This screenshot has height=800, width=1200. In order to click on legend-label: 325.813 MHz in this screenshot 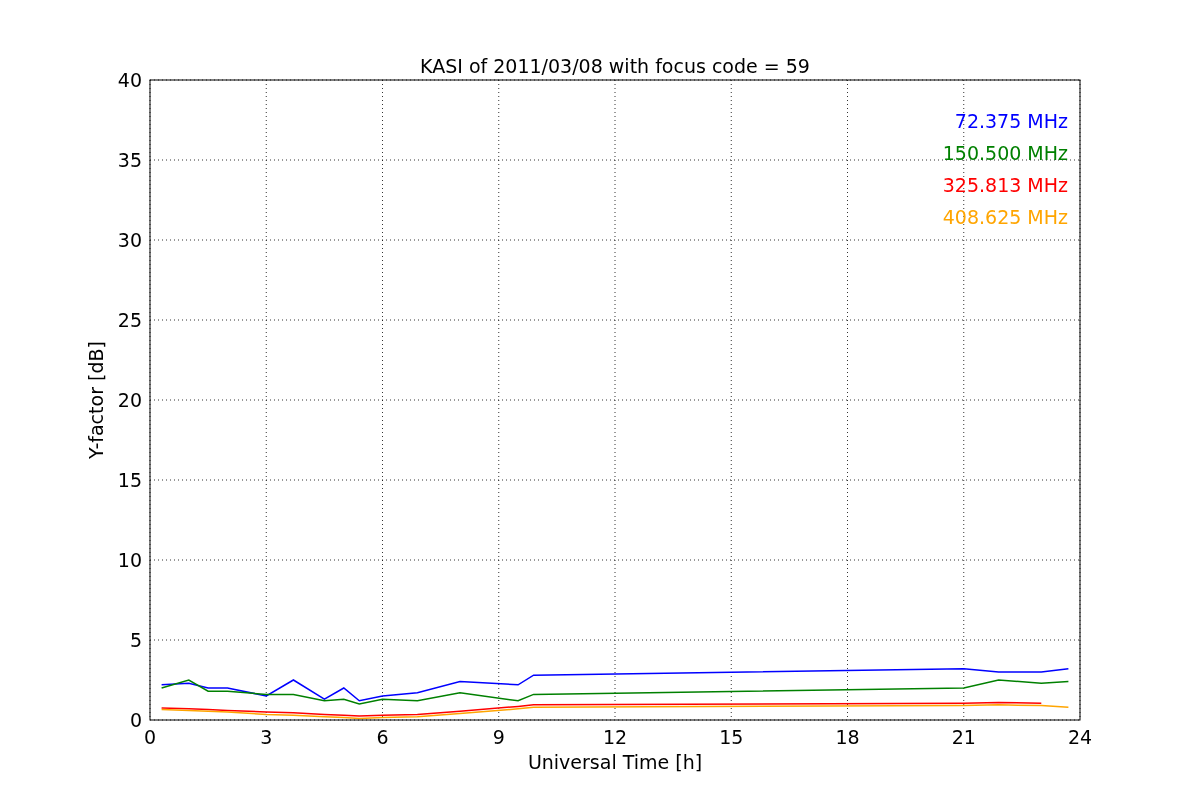, I will do `click(1005, 185)`.